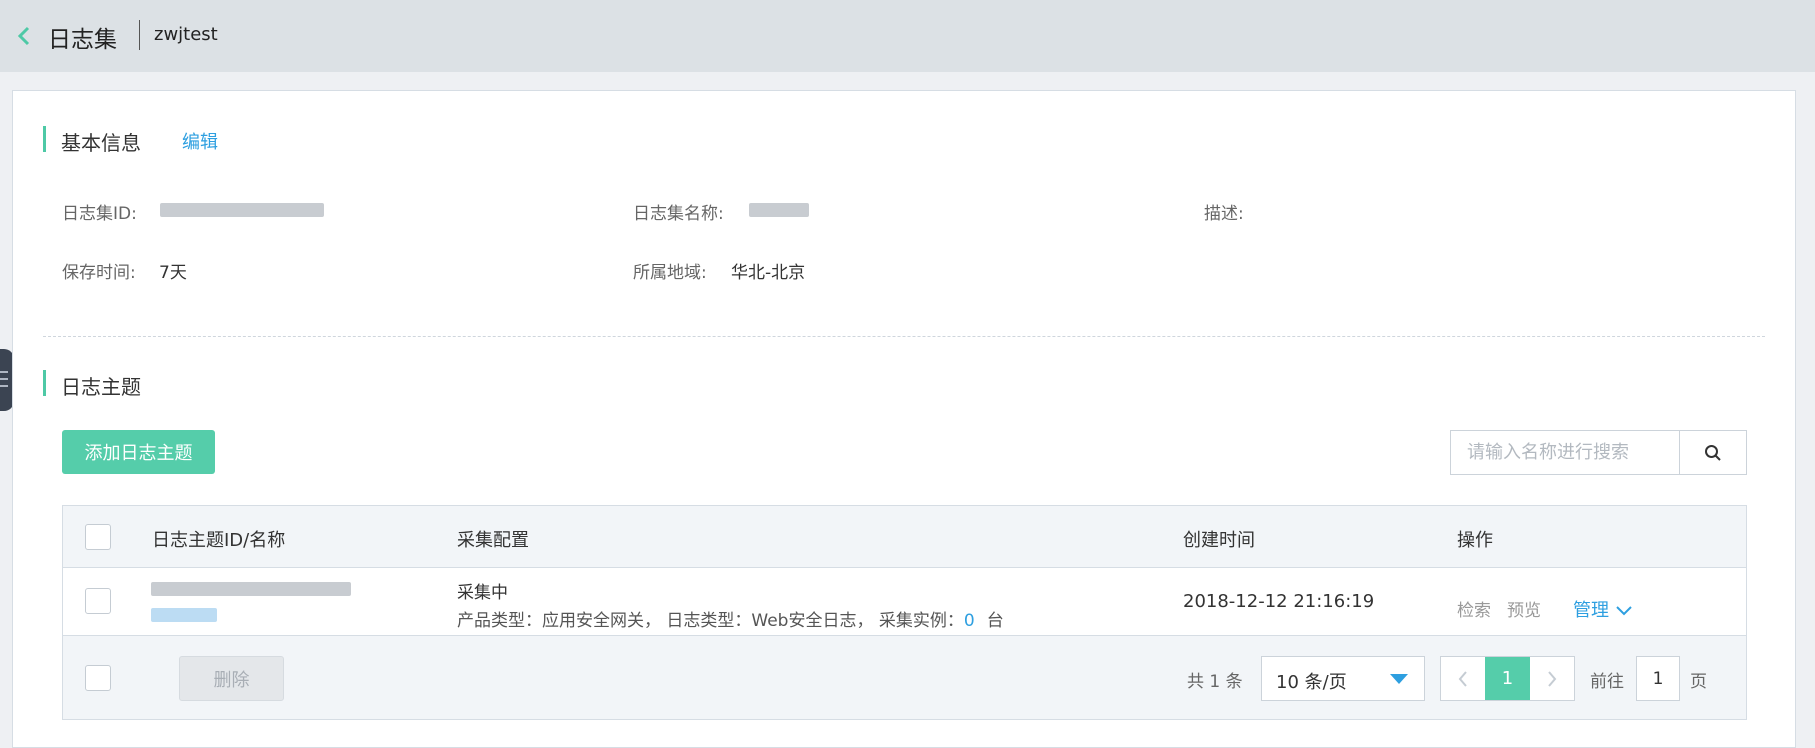  Describe the element at coordinates (251, 589) in the screenshot. I see `topic-id-redacted` at that location.